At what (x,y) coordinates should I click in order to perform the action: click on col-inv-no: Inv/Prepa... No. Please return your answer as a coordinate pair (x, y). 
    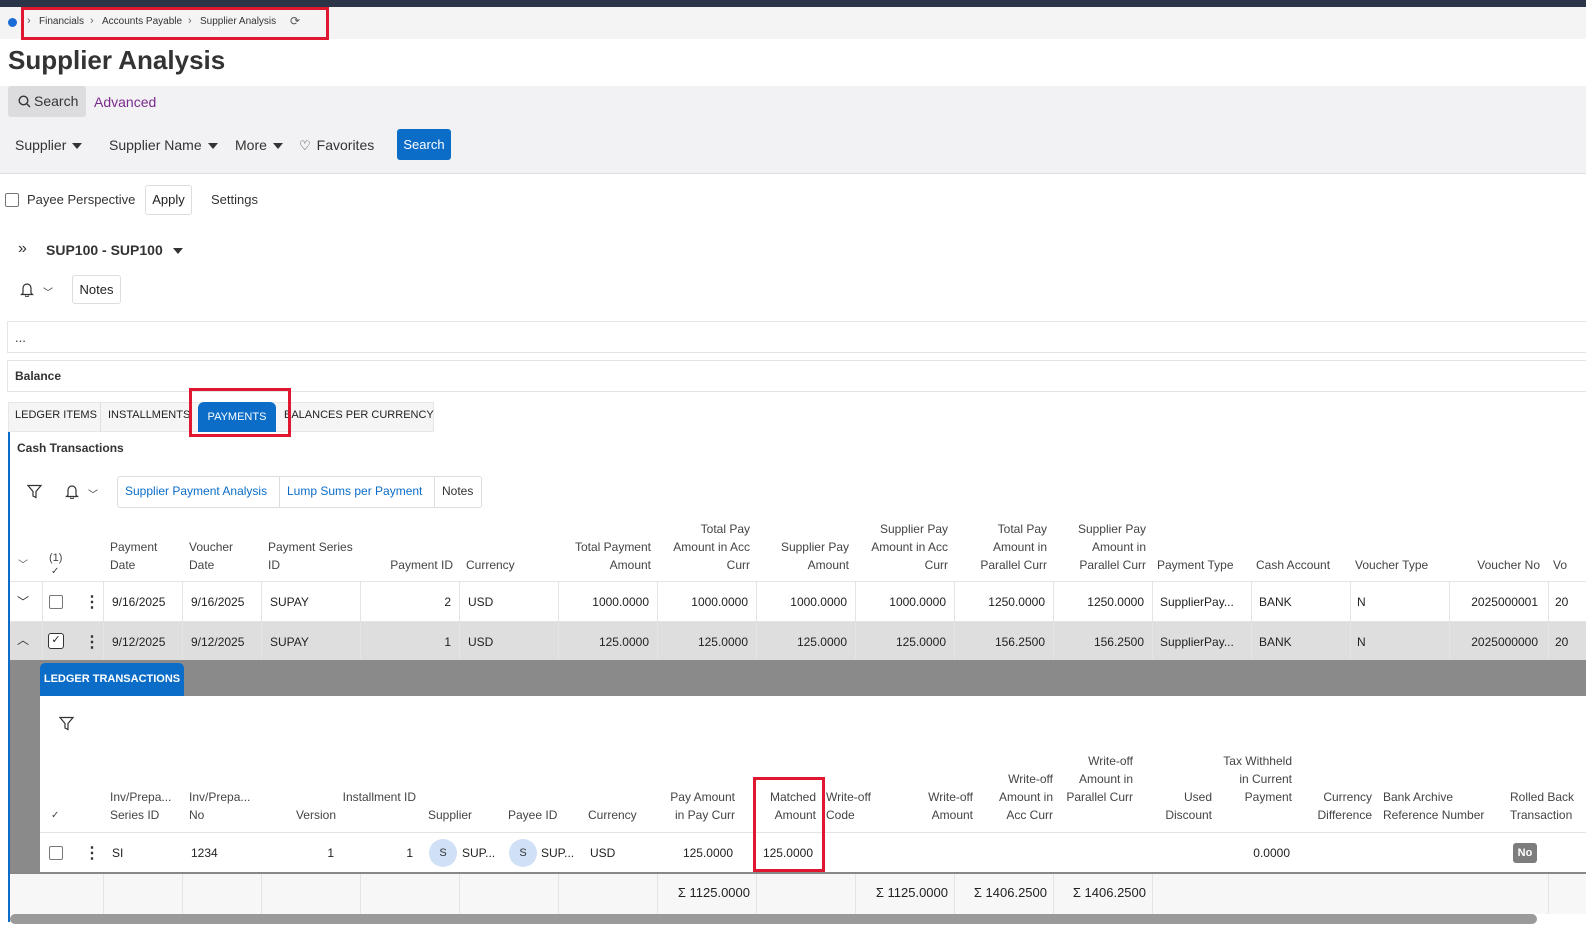
    Looking at the image, I should click on (224, 806).